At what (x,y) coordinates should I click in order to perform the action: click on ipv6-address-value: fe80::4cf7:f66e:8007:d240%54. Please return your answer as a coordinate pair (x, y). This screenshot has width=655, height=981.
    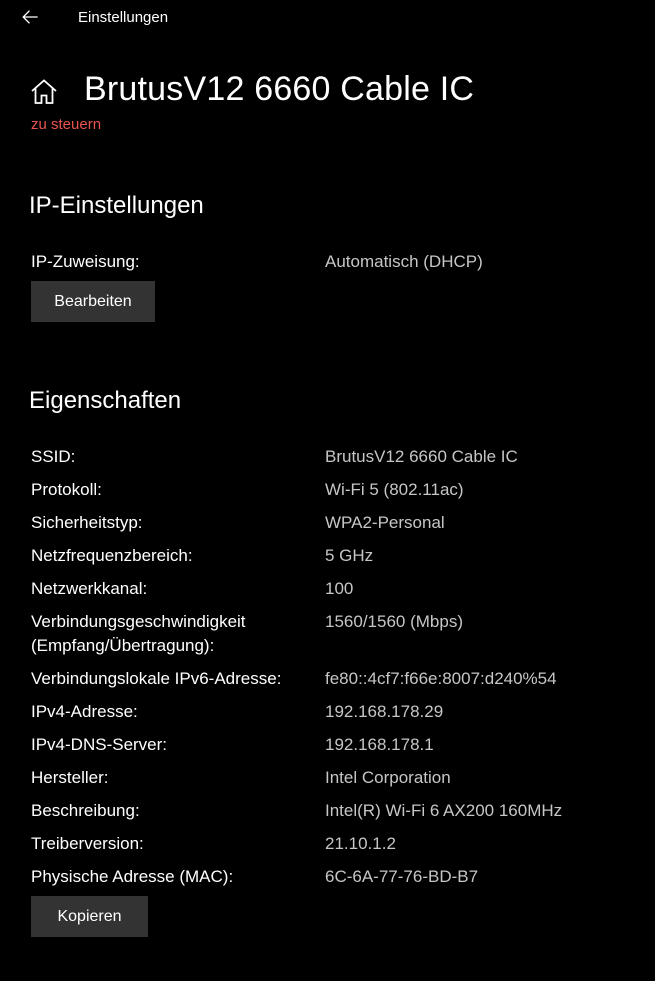
    Looking at the image, I should click on (441, 678).